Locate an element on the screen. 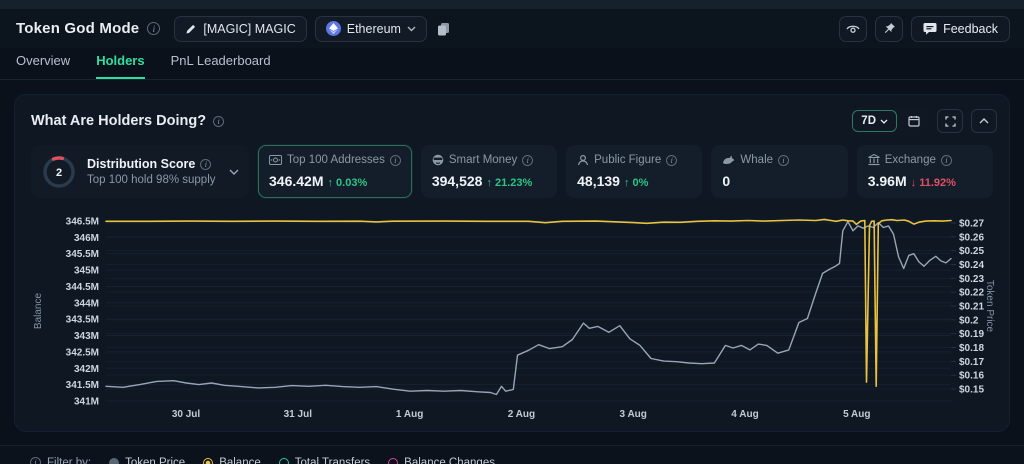 The height and width of the screenshot is (464, 1024). distribution-score-gauge: 2 is located at coordinates (59, 171).